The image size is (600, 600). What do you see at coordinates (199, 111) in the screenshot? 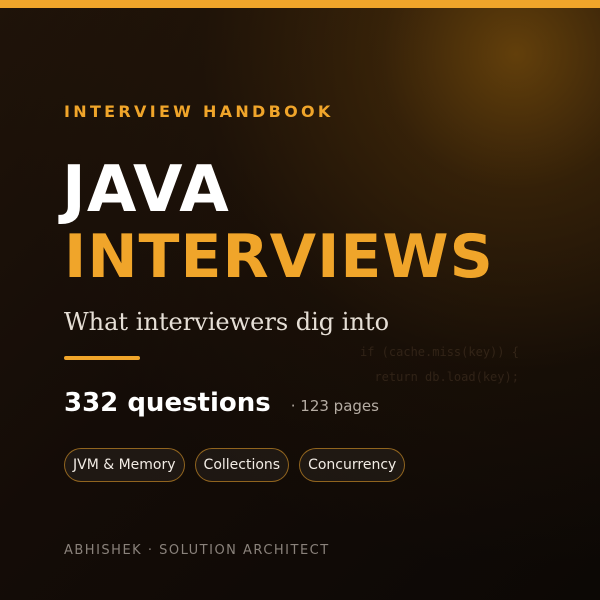
I see `eyebrow-label: INTERVIEW HANDBOOK` at bounding box center [199, 111].